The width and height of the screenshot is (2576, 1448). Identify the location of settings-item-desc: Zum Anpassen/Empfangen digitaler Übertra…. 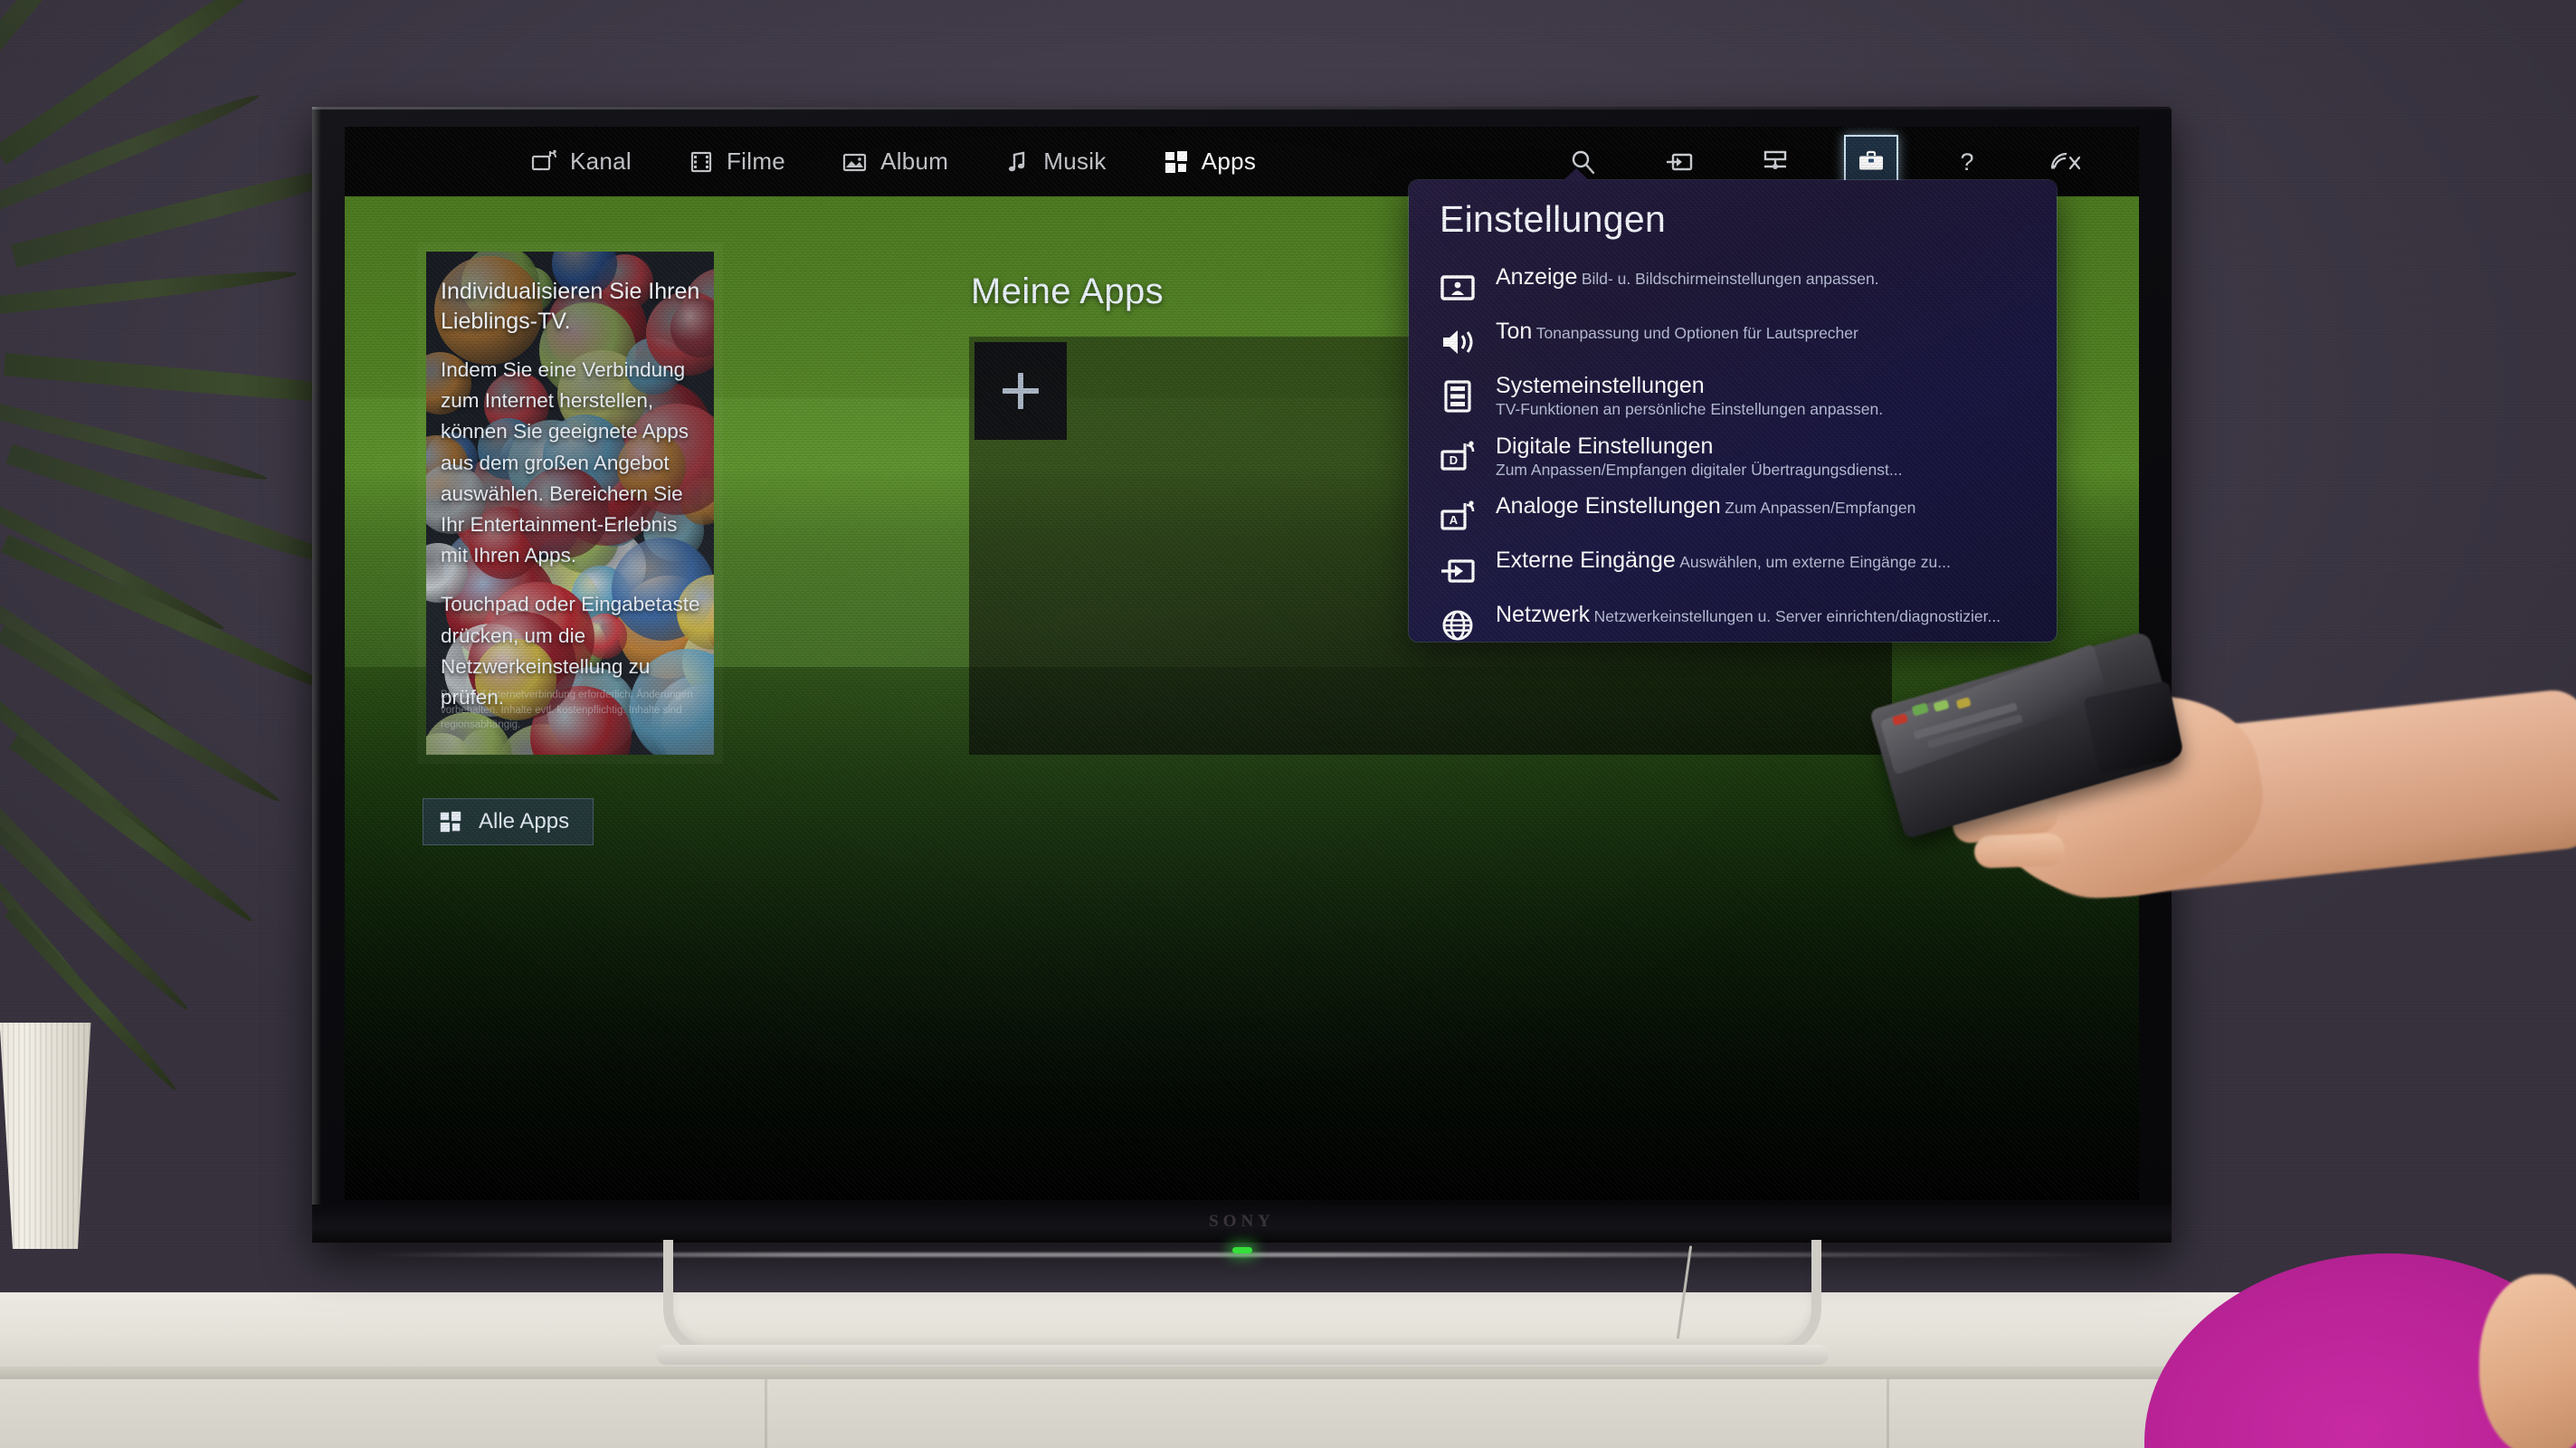
(1700, 470).